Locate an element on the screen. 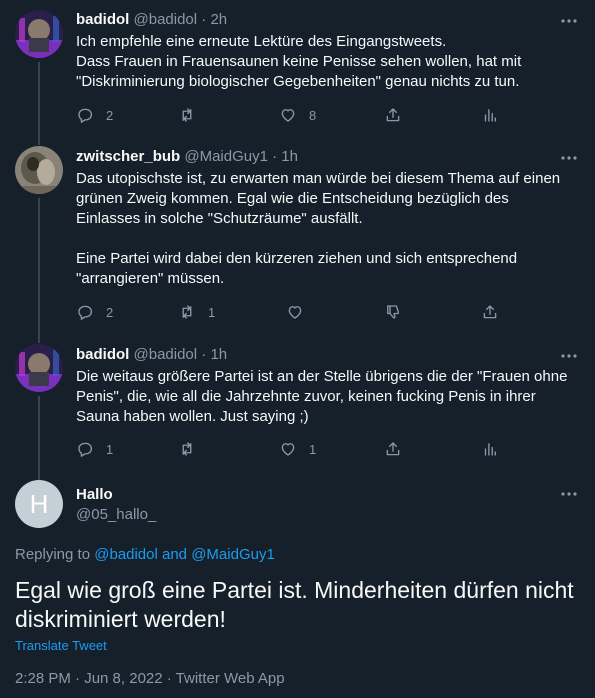  tweet-time: 2h is located at coordinates (218, 19).